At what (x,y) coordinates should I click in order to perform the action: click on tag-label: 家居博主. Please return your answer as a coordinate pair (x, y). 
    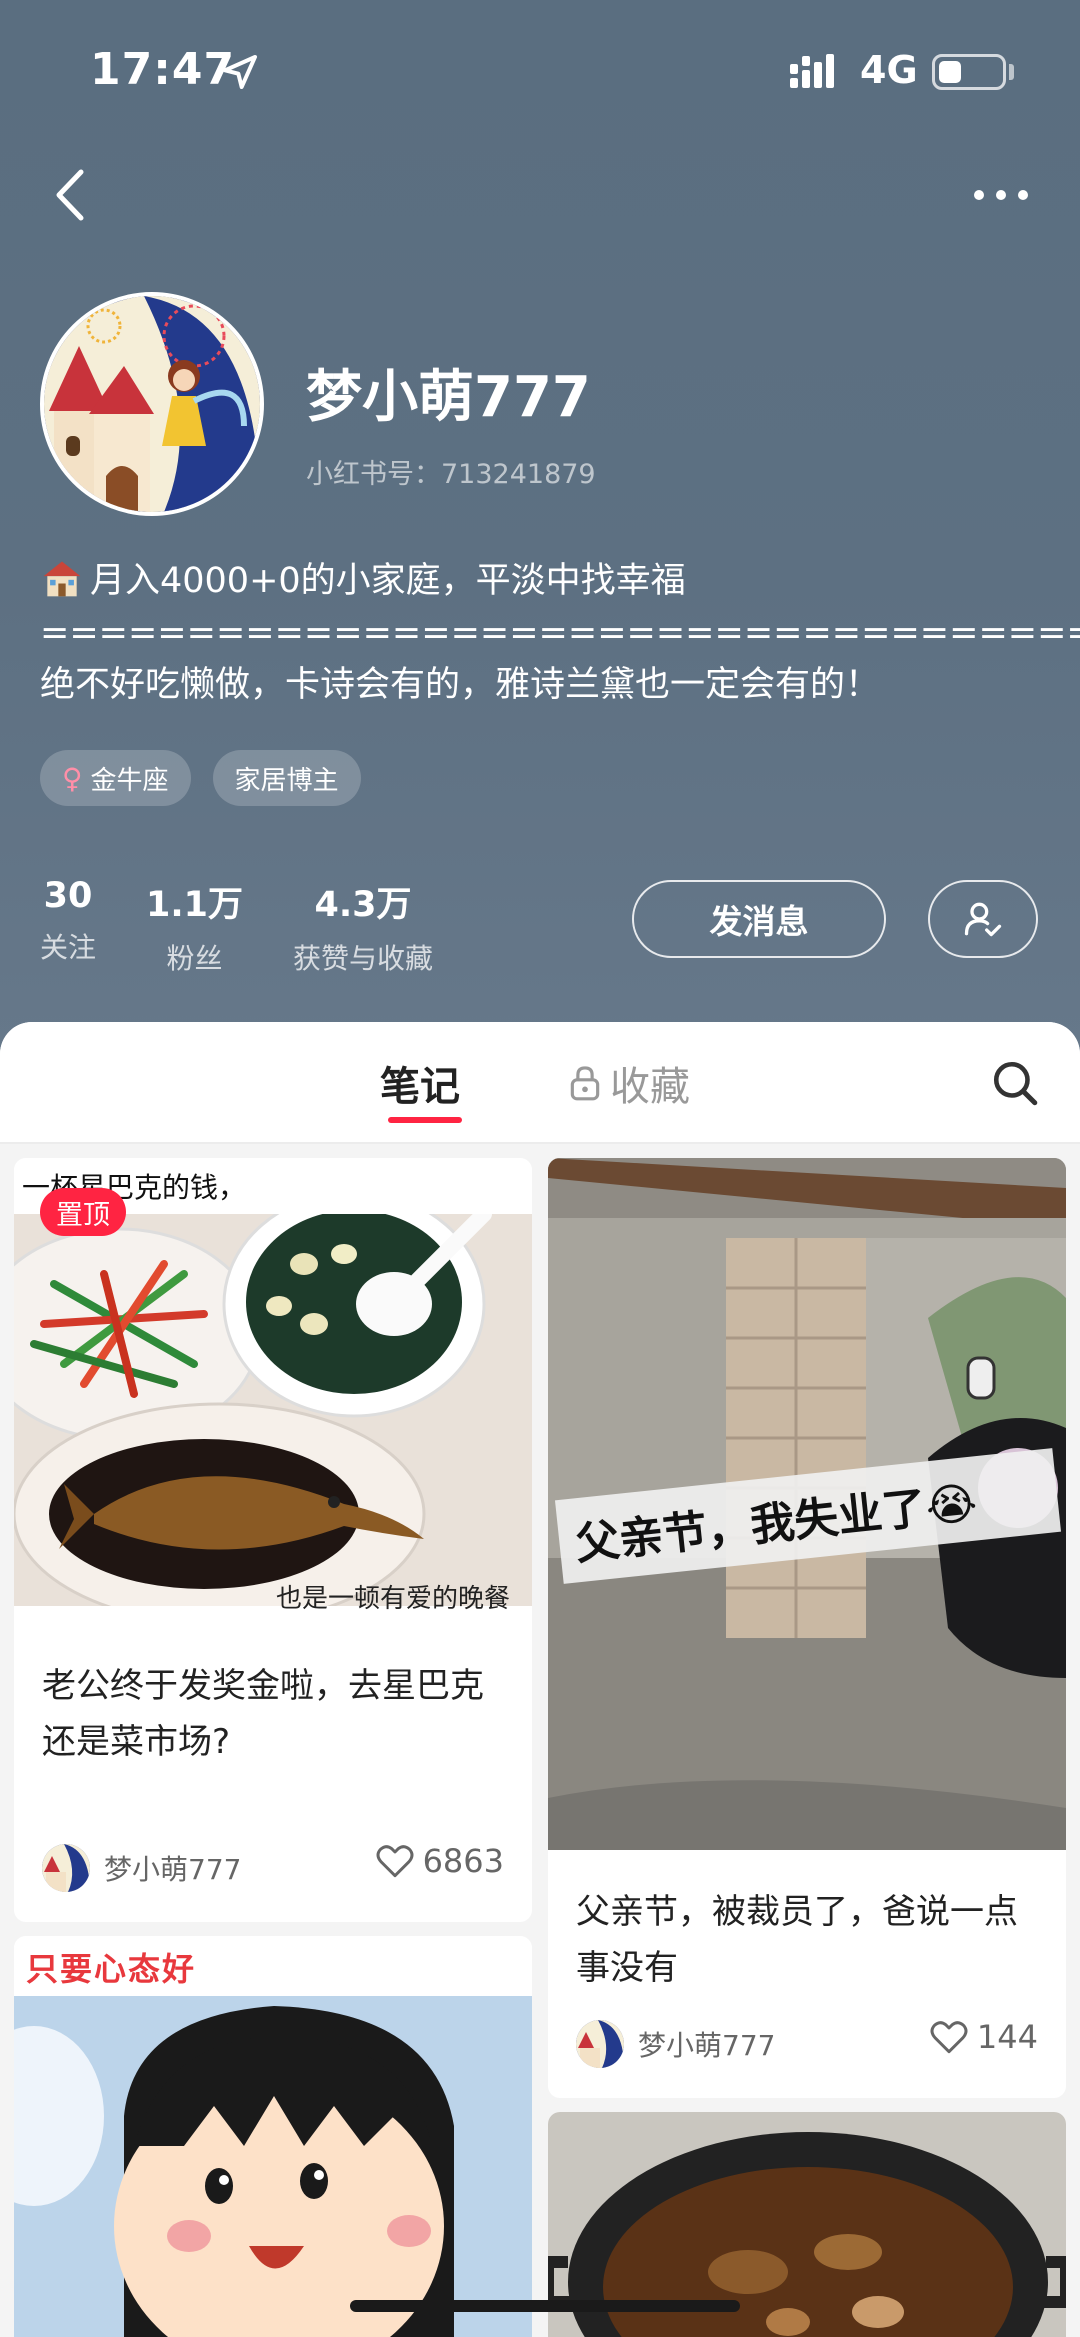
    Looking at the image, I should click on (286, 780).